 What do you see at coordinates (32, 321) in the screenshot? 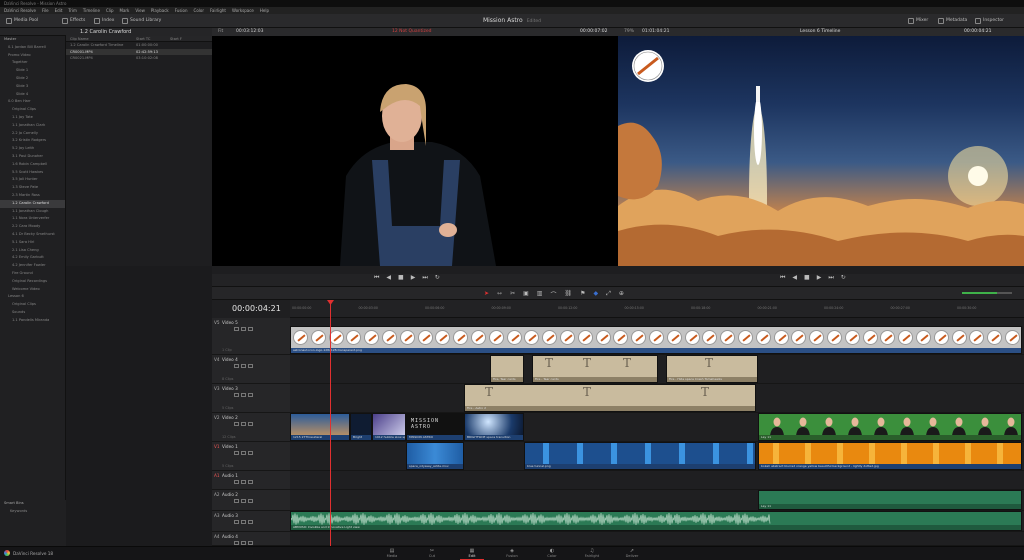
I see `bin-item: 1.1 Pandelis Miranda` at bounding box center [32, 321].